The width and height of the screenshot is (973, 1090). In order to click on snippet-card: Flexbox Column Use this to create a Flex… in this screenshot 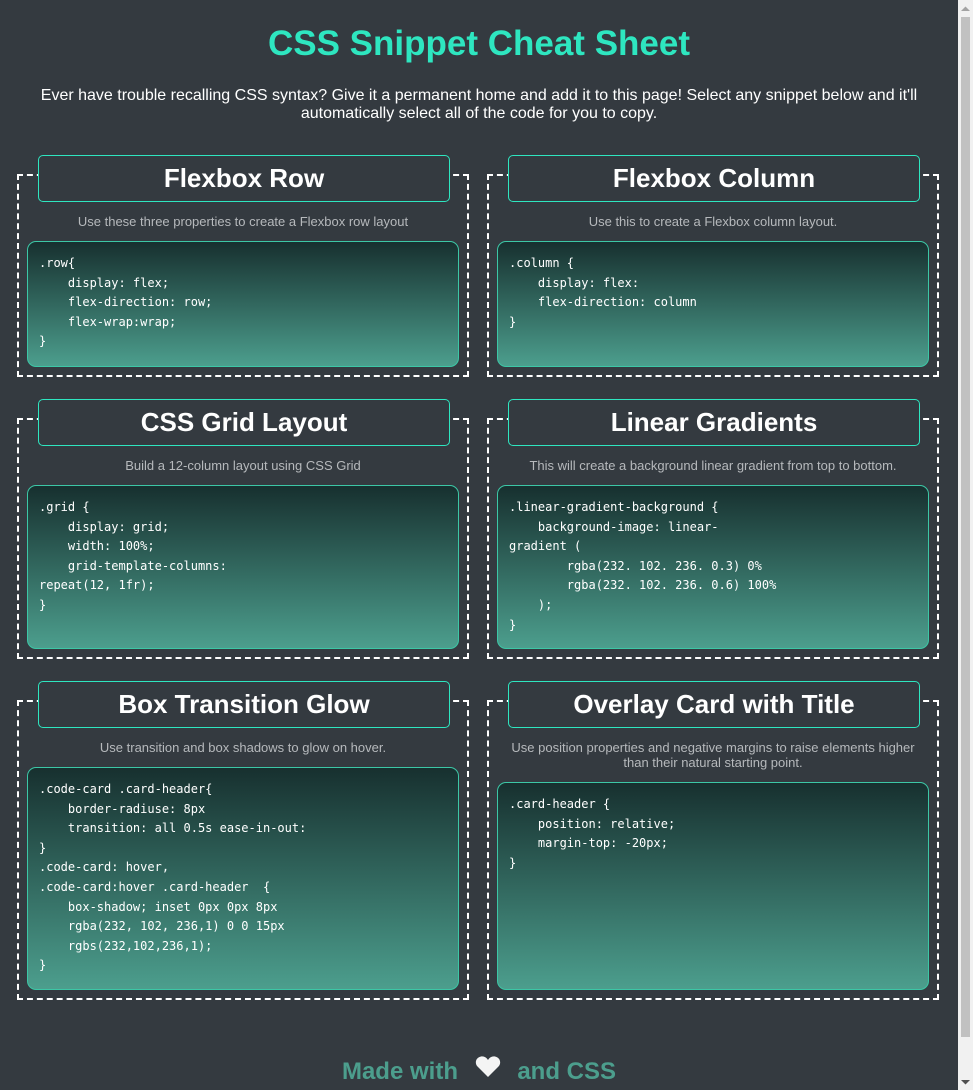, I will do `click(713, 266)`.